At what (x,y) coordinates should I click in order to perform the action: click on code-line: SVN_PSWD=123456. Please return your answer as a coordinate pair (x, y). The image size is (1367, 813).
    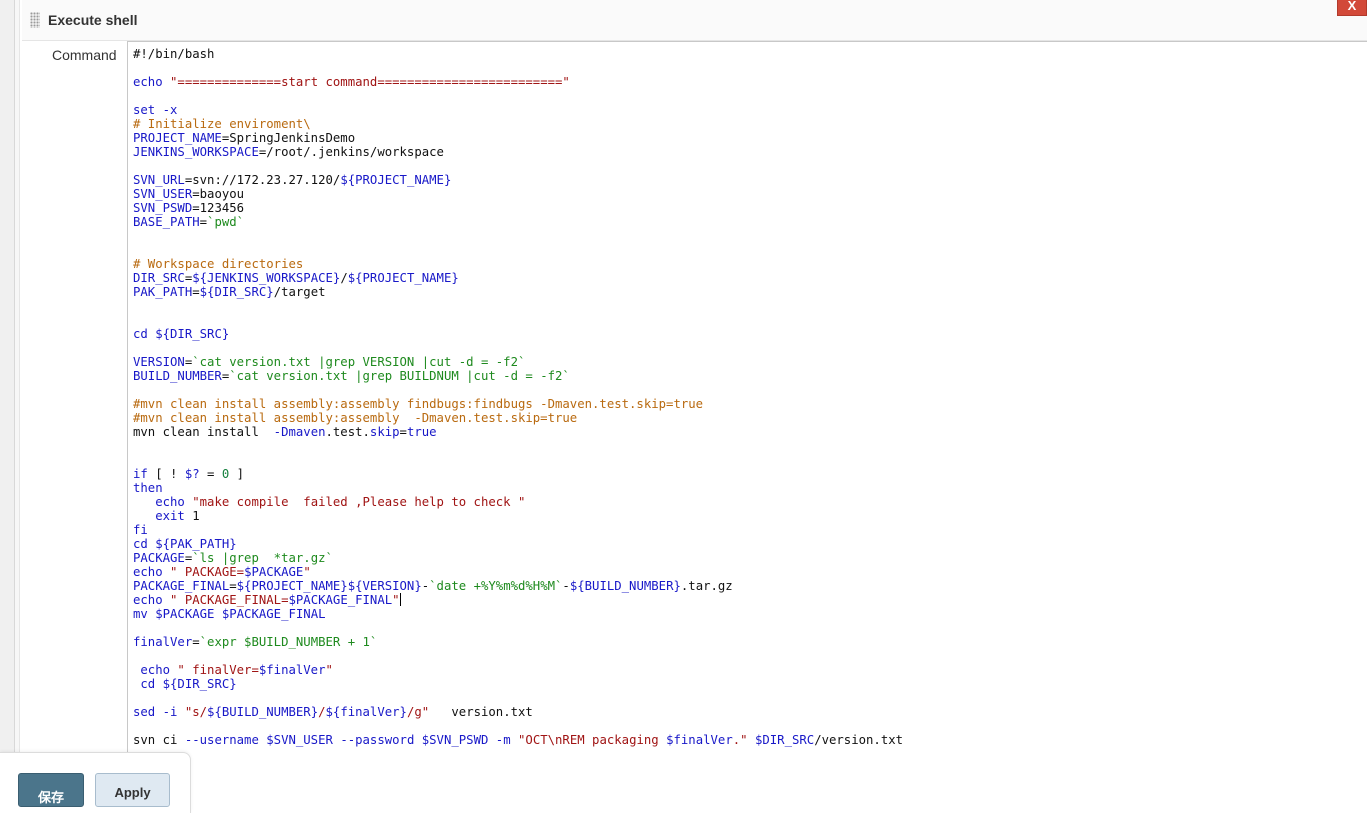
    Looking at the image, I should click on (518, 208).